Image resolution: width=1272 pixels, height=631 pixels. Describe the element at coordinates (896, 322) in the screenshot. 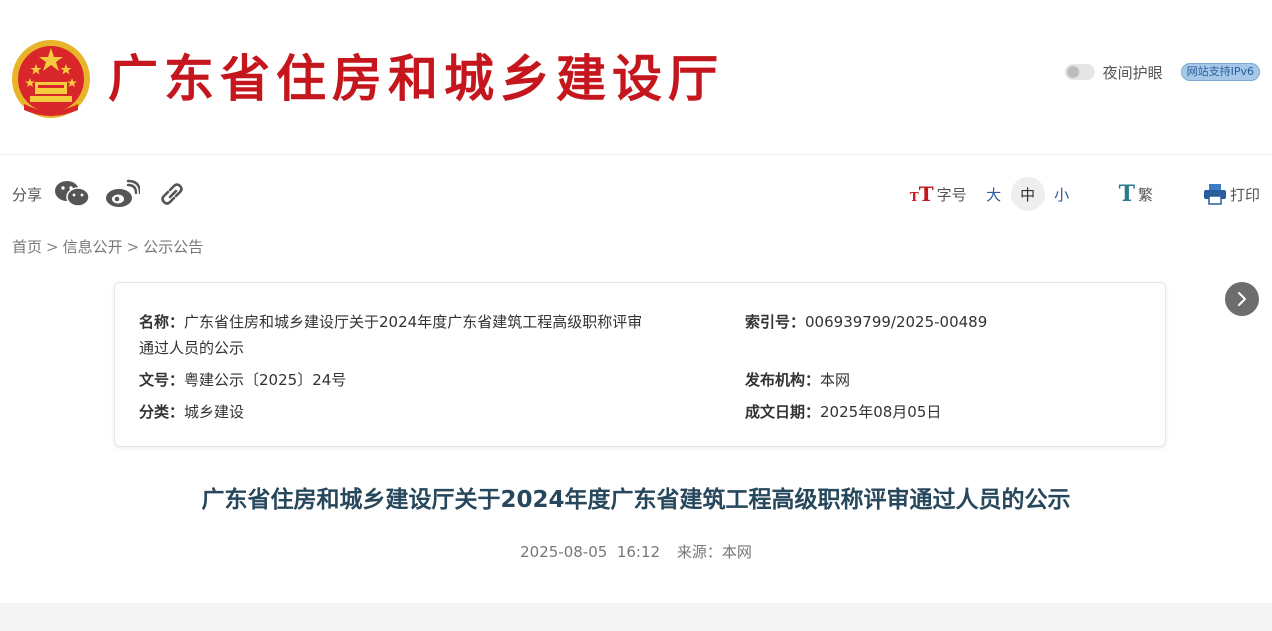

I see `info-index-value: 006939799/2025-00489` at that location.